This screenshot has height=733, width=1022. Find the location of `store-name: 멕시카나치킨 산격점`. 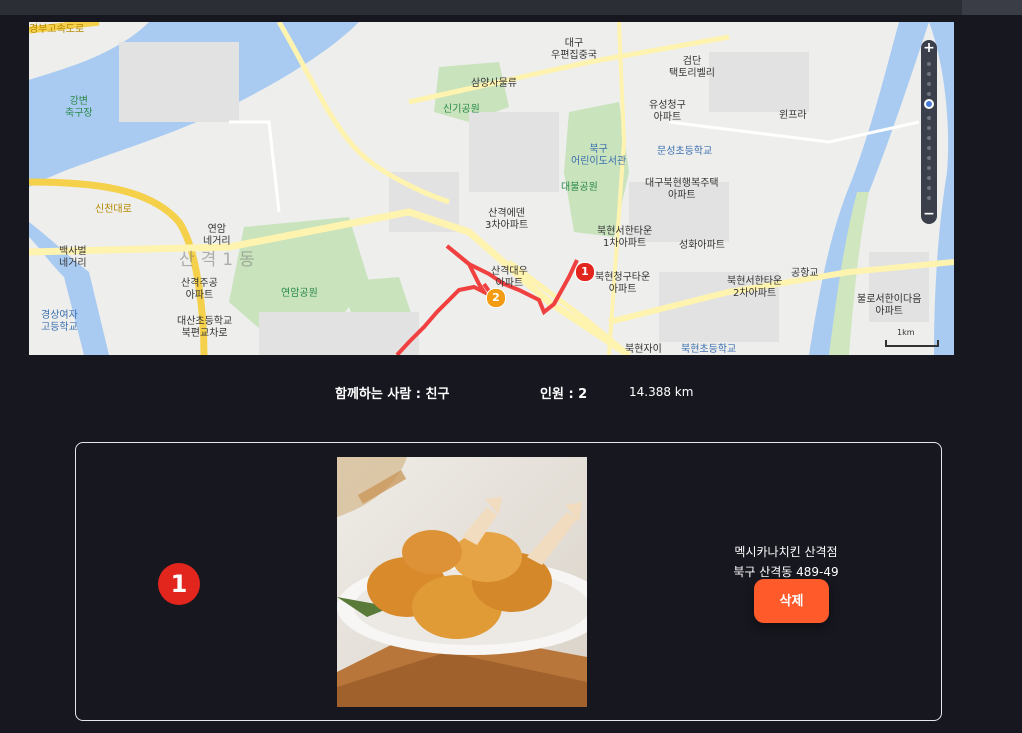

store-name: 멕시카나치킨 산격점 is located at coordinates (786, 552).